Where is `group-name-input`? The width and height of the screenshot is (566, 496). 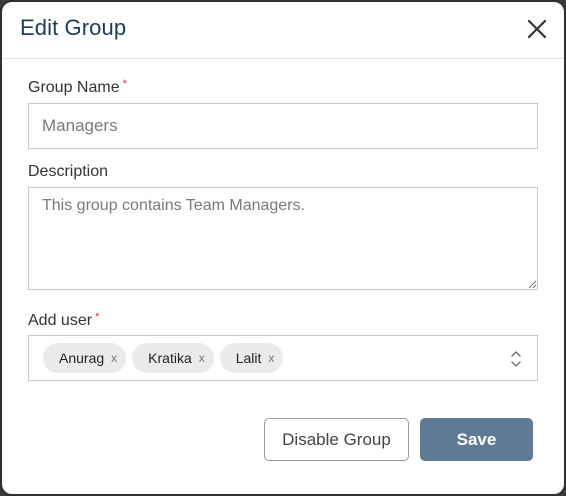
group-name-input is located at coordinates (283, 126).